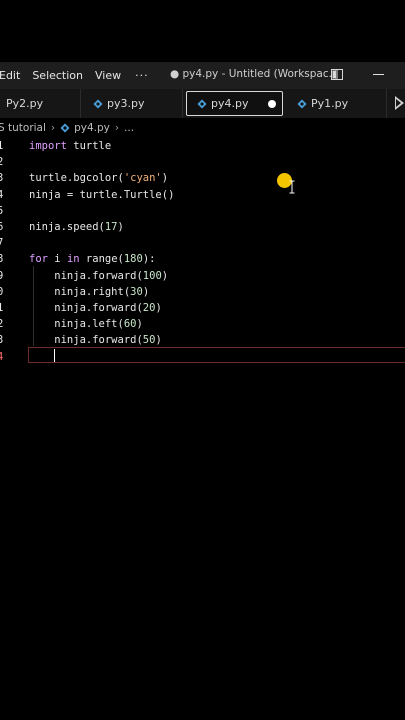 The height and width of the screenshot is (720, 405). I want to click on tab-py1: Py1.py, so click(336, 103).